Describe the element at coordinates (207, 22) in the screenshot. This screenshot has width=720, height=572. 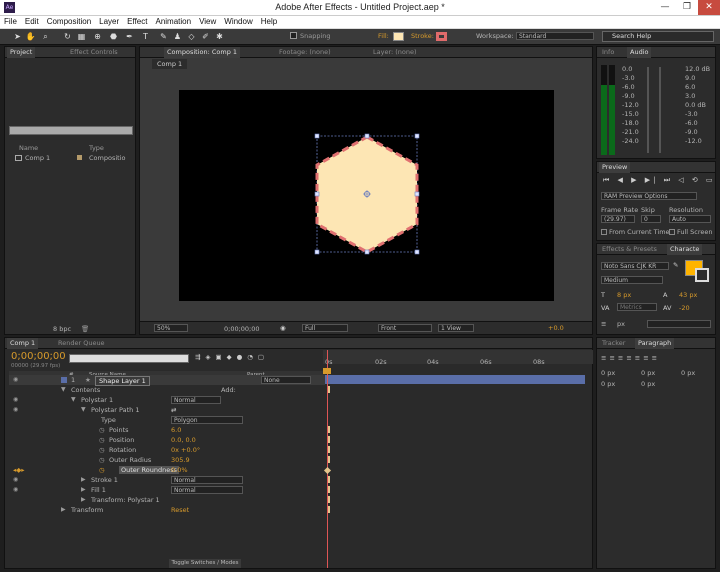
I see `menu-view: View` at that location.